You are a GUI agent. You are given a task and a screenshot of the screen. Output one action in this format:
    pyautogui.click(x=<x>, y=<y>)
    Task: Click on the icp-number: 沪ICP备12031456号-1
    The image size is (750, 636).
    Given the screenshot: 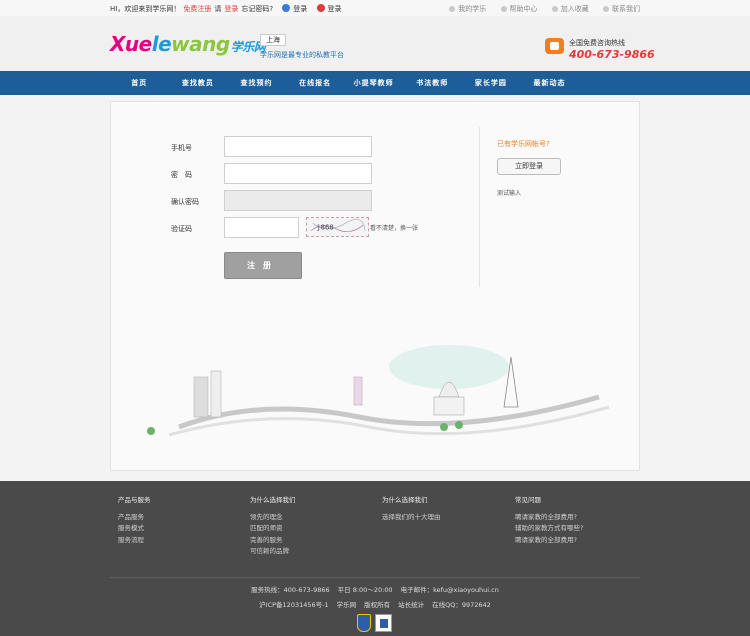 What is the action you would take?
    pyautogui.click(x=293, y=605)
    